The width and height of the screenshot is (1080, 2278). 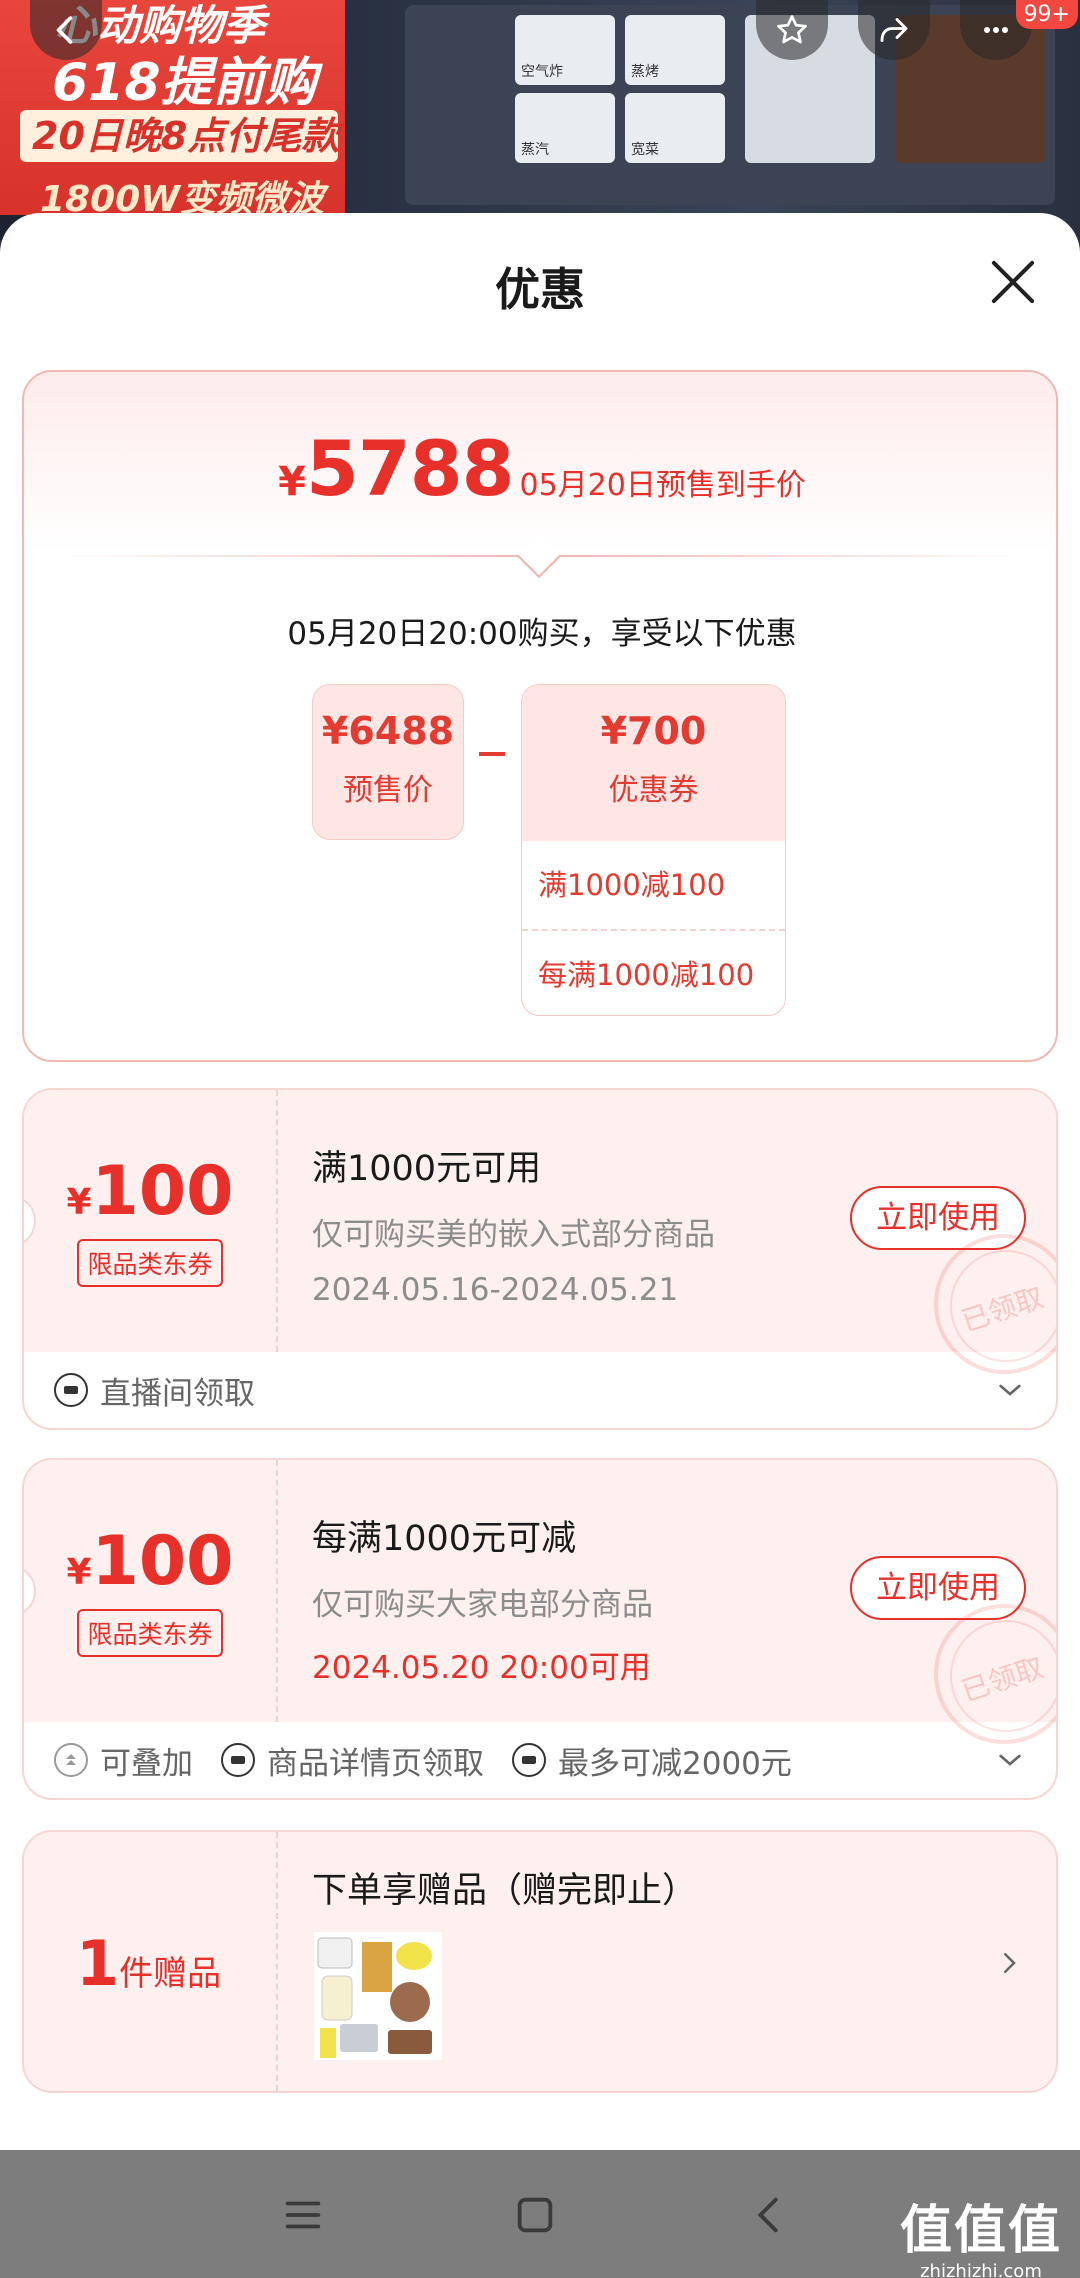 I want to click on home-button, so click(x=535, y=2215).